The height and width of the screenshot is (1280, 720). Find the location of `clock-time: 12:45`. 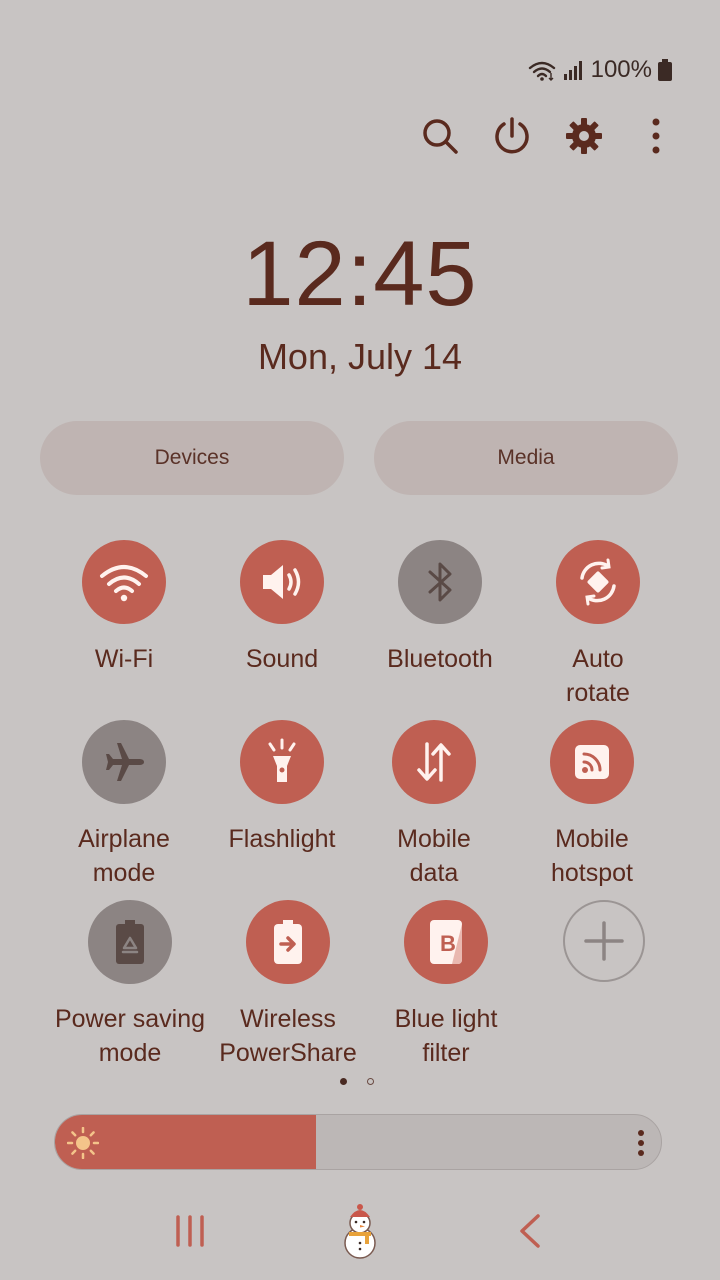

clock-time: 12:45 is located at coordinates (360, 274).